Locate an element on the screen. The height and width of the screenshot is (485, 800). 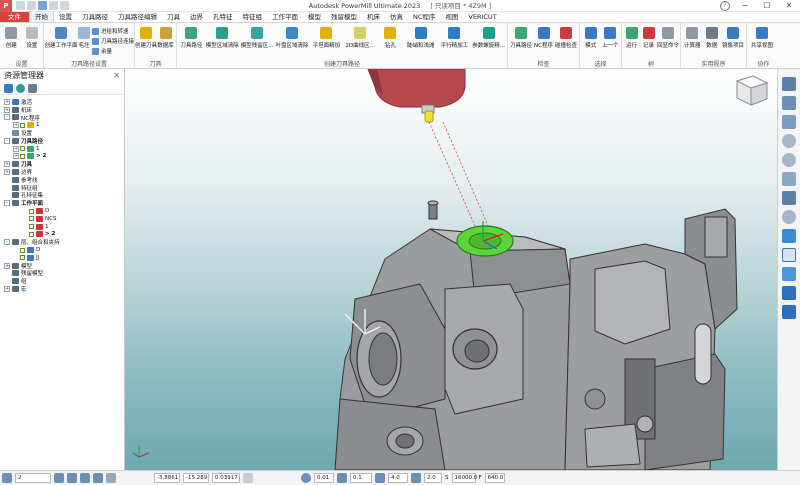
copy-icon is located at coordinates (248, 478).